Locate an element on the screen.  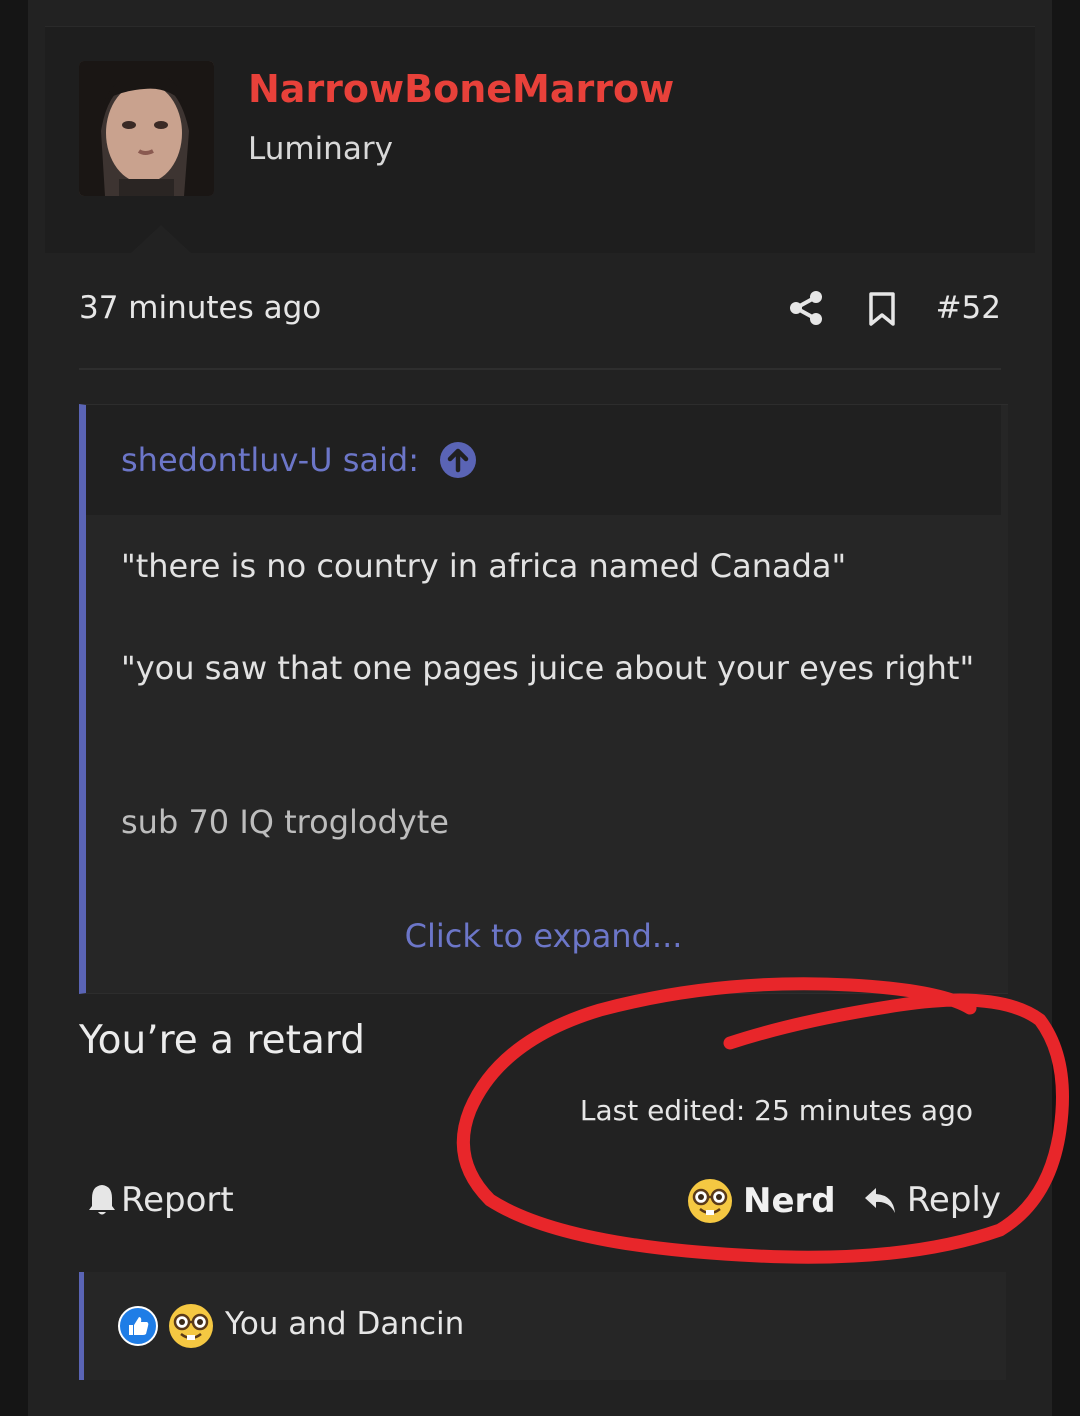
username: NarrowBoneMarrow is located at coordinates (461, 89).